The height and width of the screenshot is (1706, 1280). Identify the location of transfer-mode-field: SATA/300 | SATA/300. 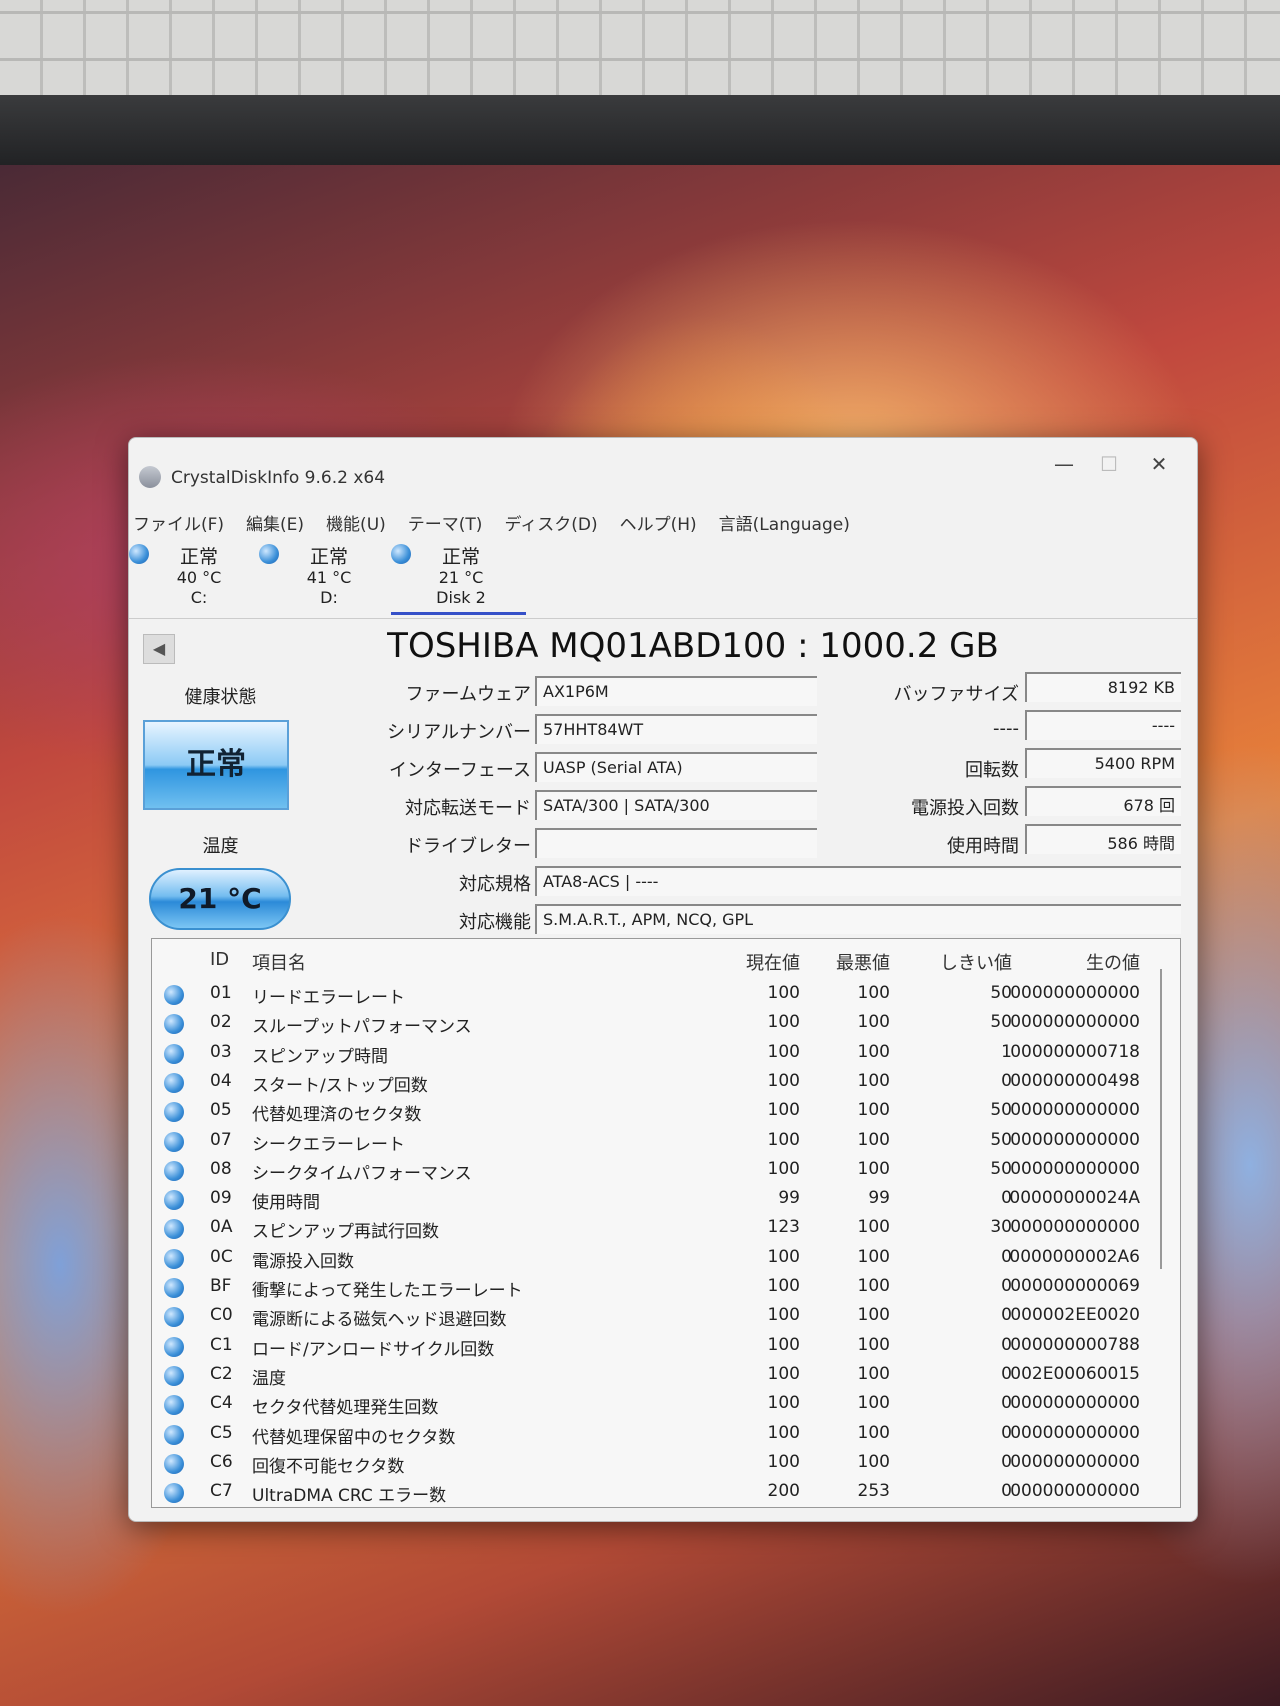
(676, 805).